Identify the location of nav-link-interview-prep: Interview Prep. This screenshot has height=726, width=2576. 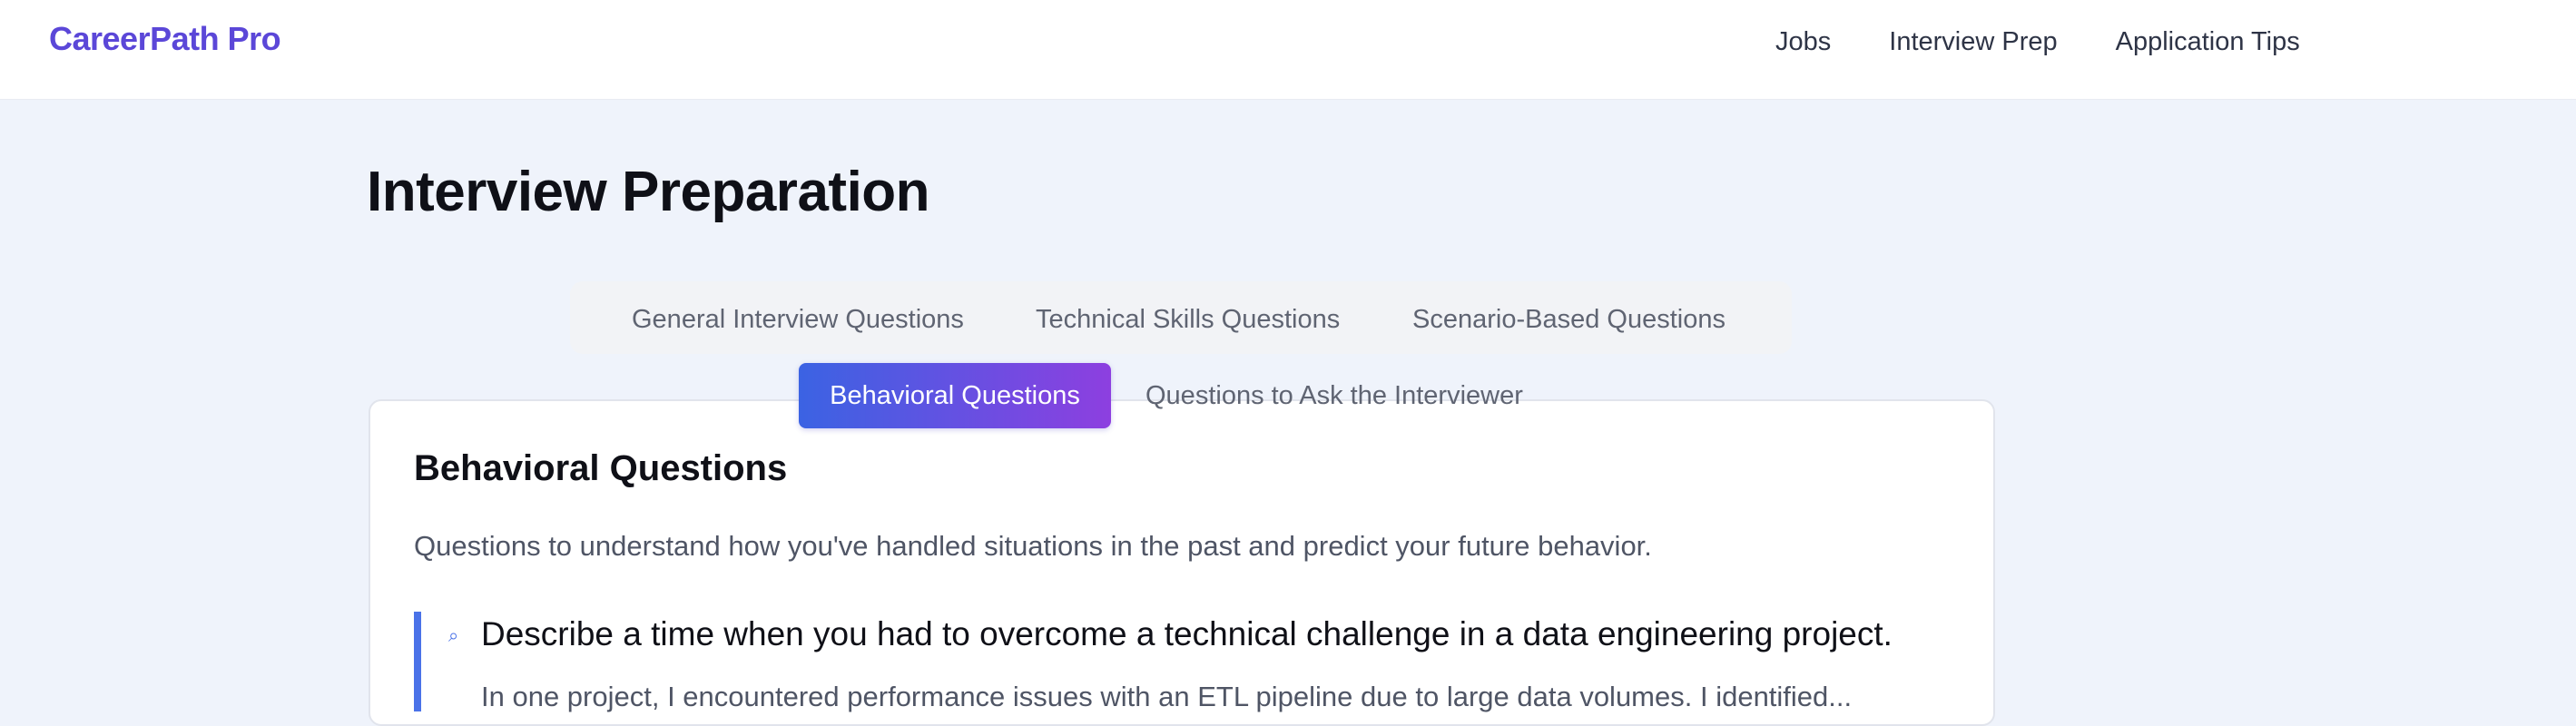
(1973, 42).